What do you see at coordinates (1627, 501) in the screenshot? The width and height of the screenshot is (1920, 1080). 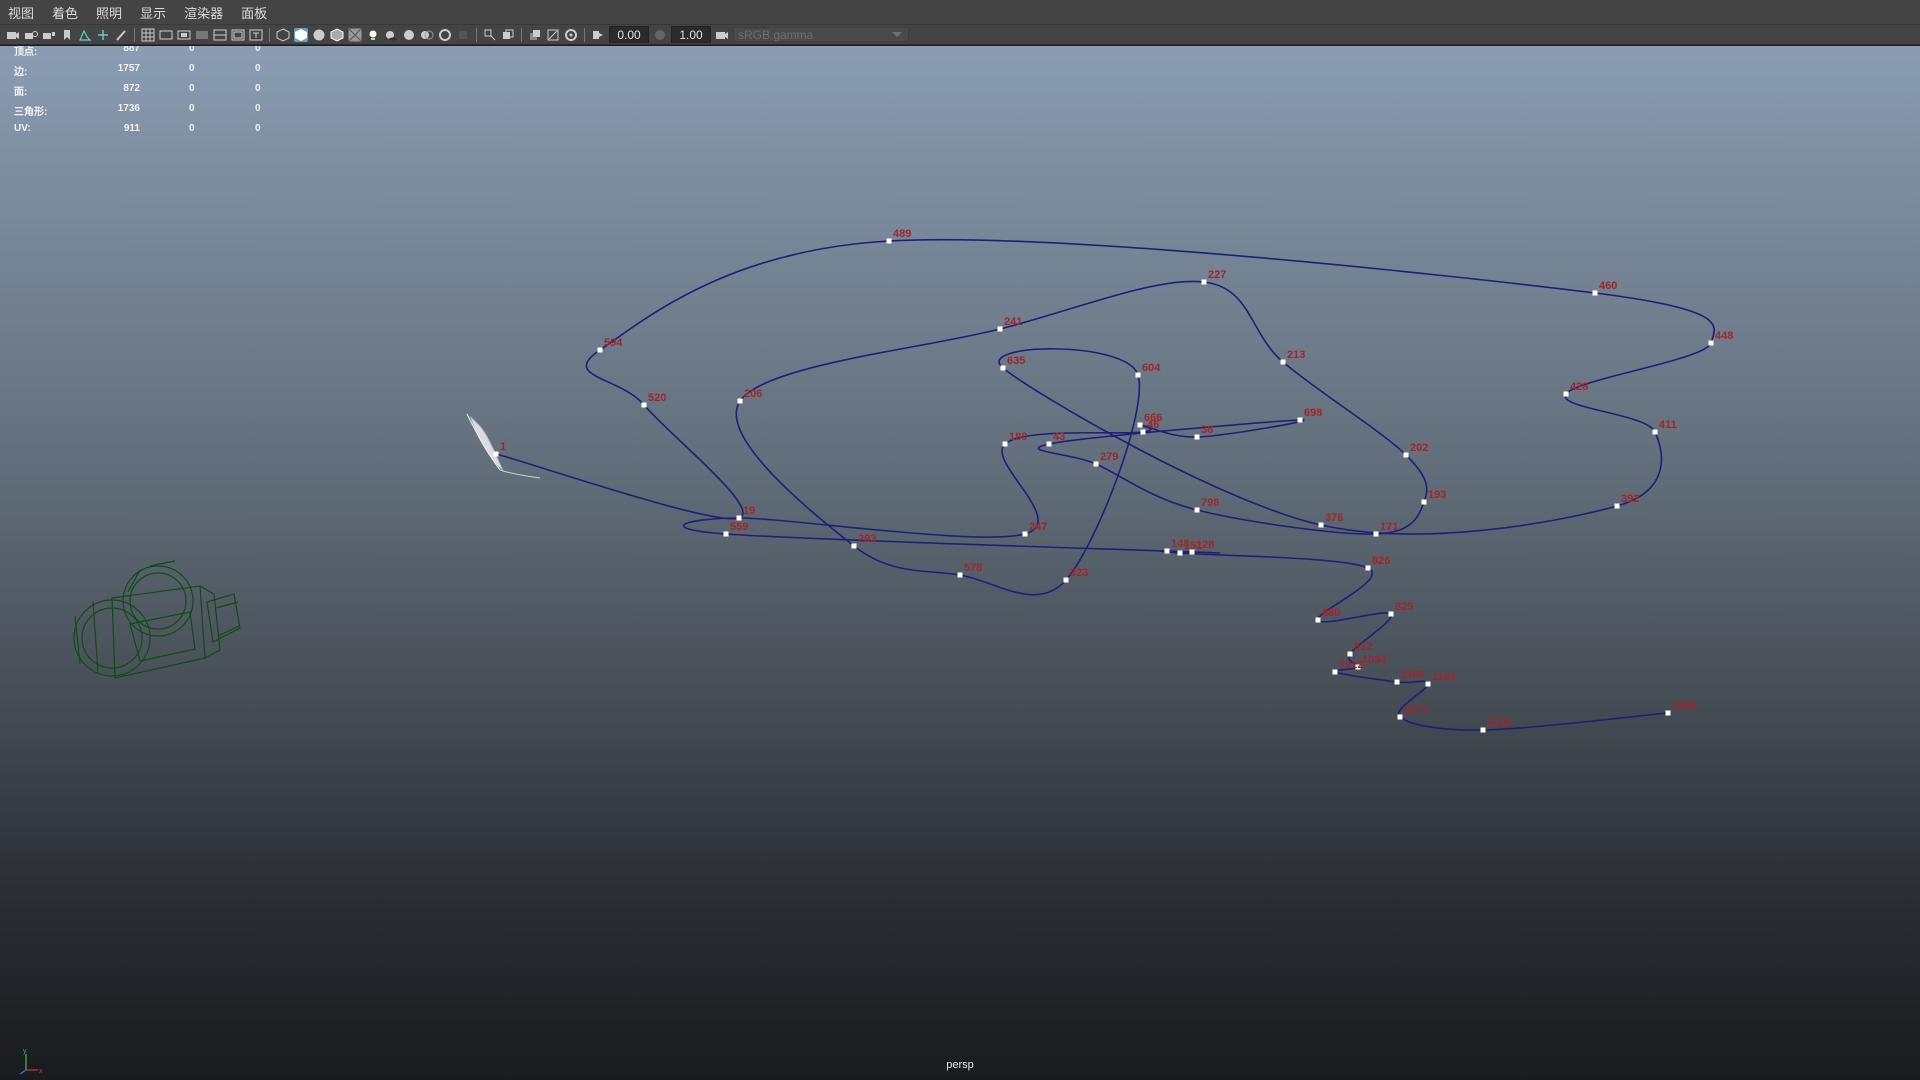 I see `curve-point: 392` at bounding box center [1627, 501].